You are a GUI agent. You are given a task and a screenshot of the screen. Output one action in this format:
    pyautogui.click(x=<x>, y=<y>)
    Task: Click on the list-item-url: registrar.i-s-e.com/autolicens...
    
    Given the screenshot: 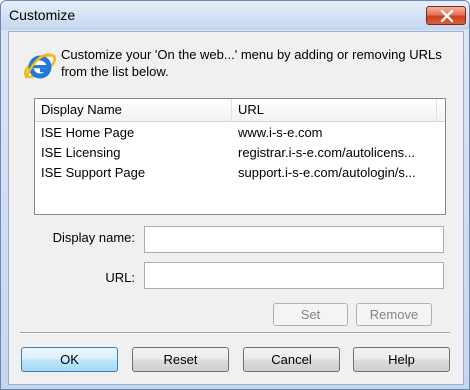 What is the action you would take?
    pyautogui.click(x=327, y=152)
    